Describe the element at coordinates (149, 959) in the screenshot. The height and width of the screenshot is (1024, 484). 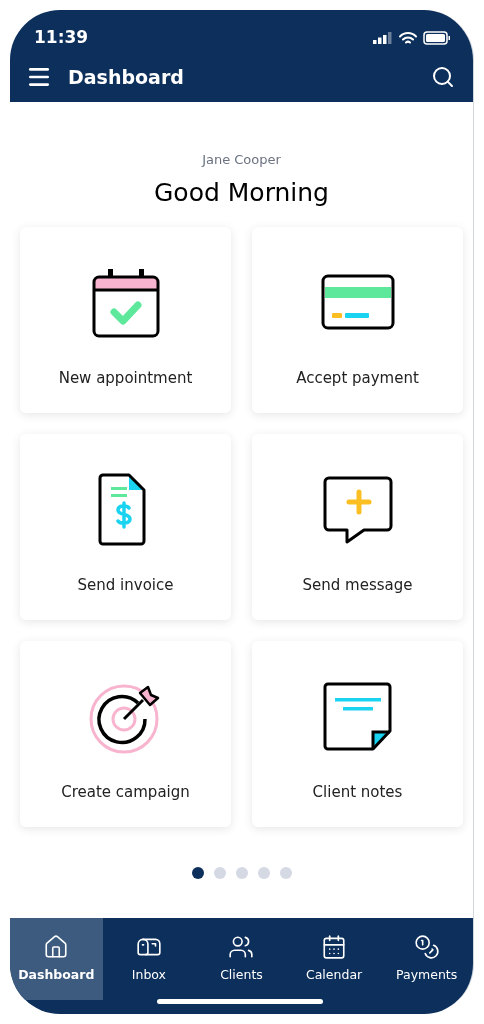
I see `tab-item: Inbox` at that location.